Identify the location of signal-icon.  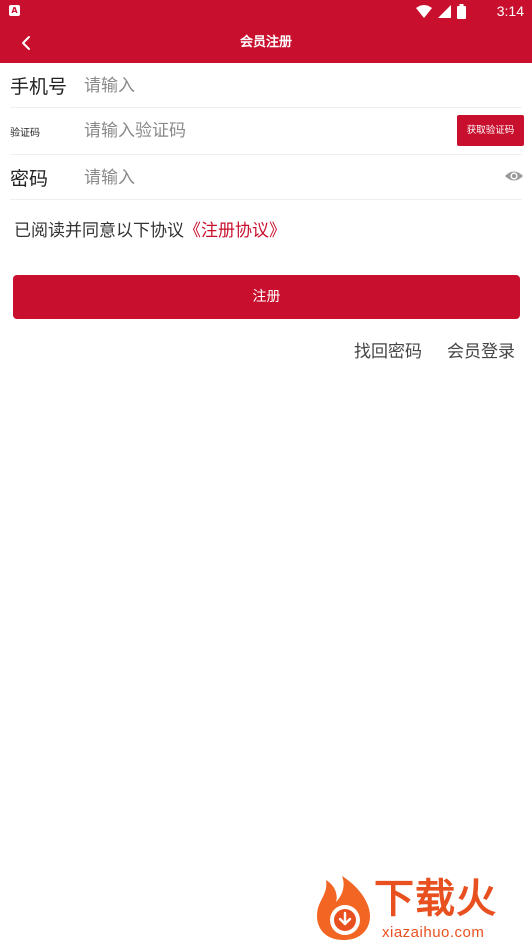
(444, 11).